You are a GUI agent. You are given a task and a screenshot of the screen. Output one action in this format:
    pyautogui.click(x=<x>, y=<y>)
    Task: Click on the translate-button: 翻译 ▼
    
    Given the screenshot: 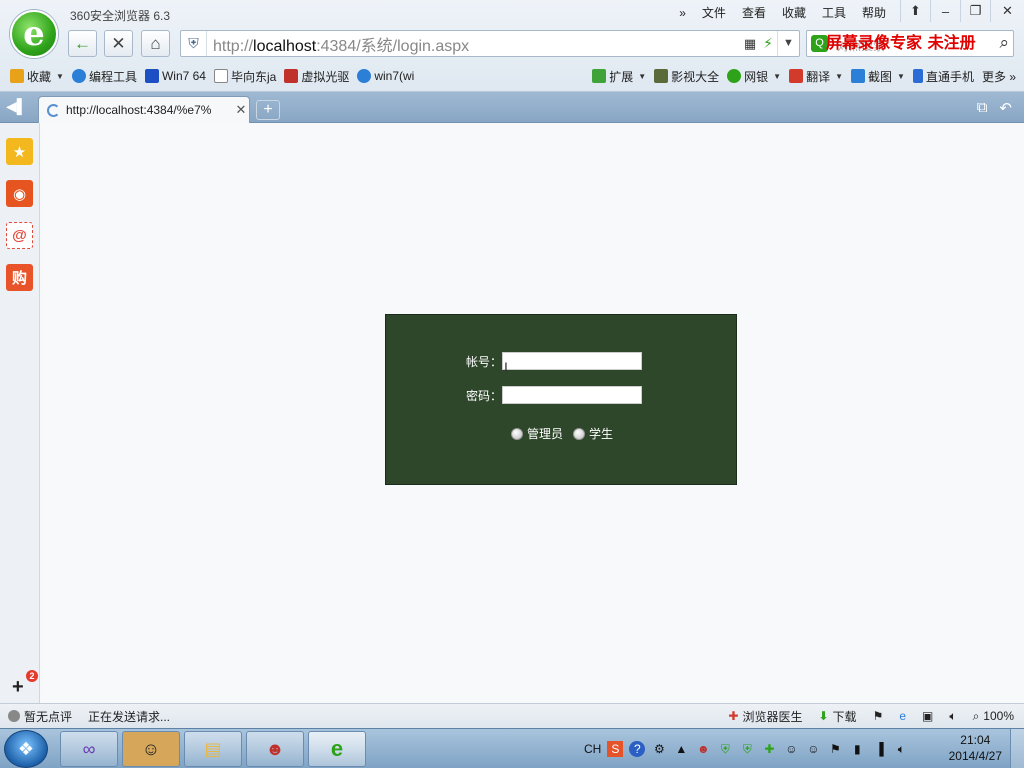 What is the action you would take?
    pyautogui.click(x=816, y=76)
    